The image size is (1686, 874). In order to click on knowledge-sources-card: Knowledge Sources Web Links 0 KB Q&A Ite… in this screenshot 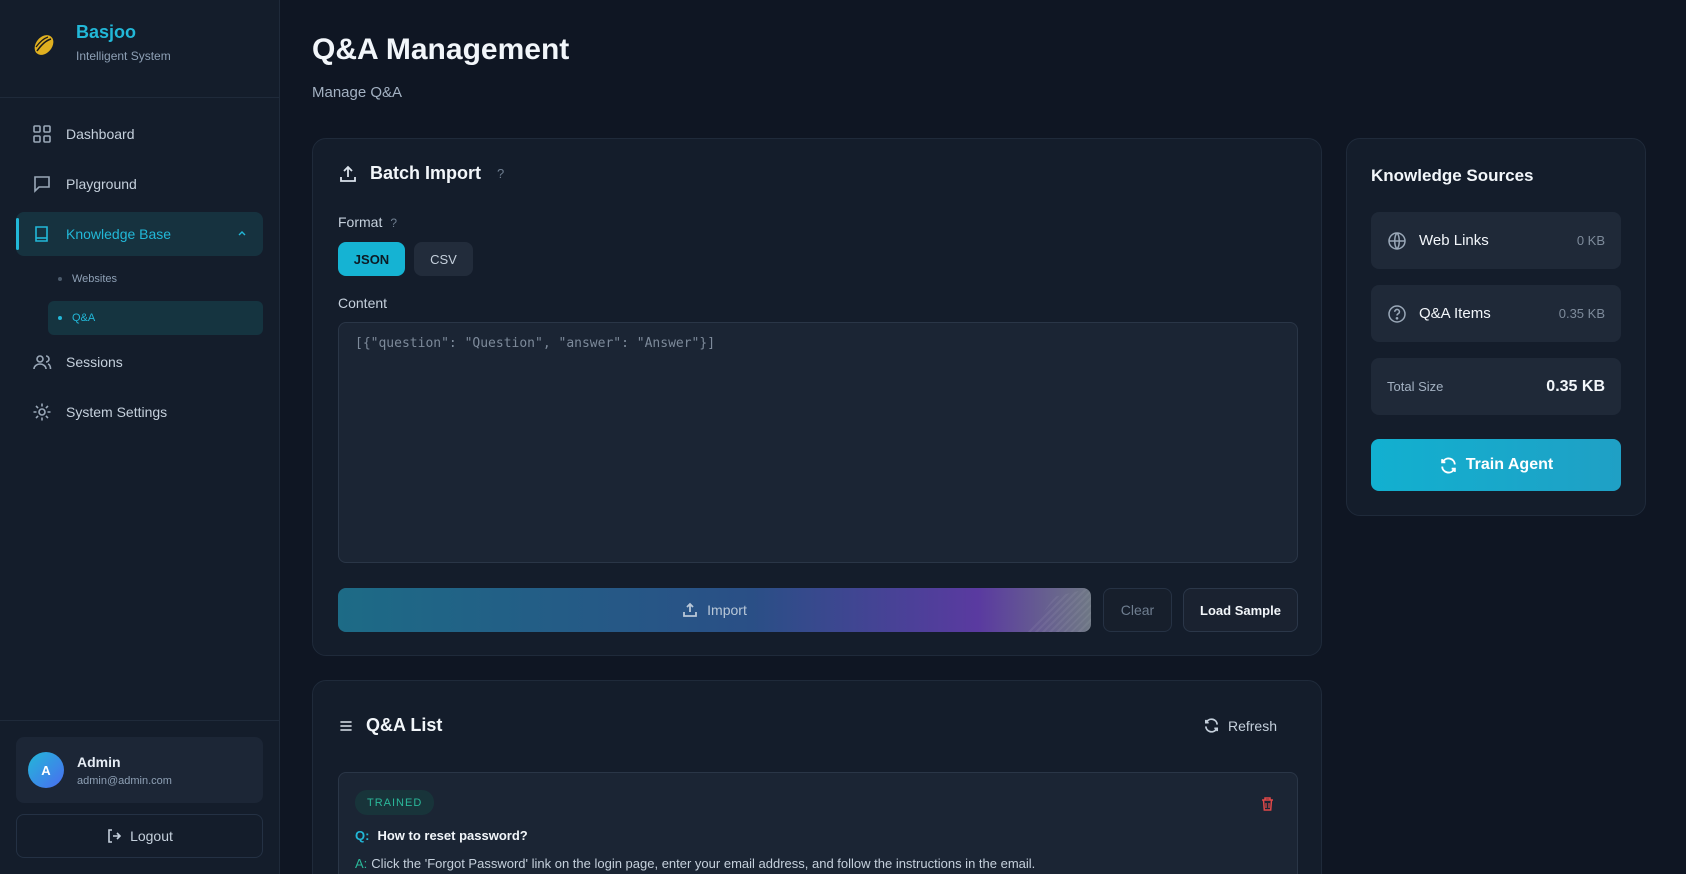, I will do `click(1496, 327)`.